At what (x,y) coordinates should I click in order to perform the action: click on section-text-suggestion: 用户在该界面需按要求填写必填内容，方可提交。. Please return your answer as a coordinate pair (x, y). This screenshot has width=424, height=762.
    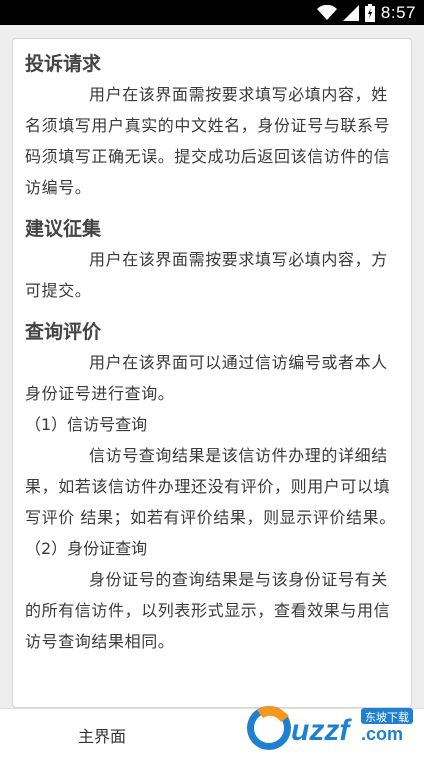
    Looking at the image, I should click on (212, 275).